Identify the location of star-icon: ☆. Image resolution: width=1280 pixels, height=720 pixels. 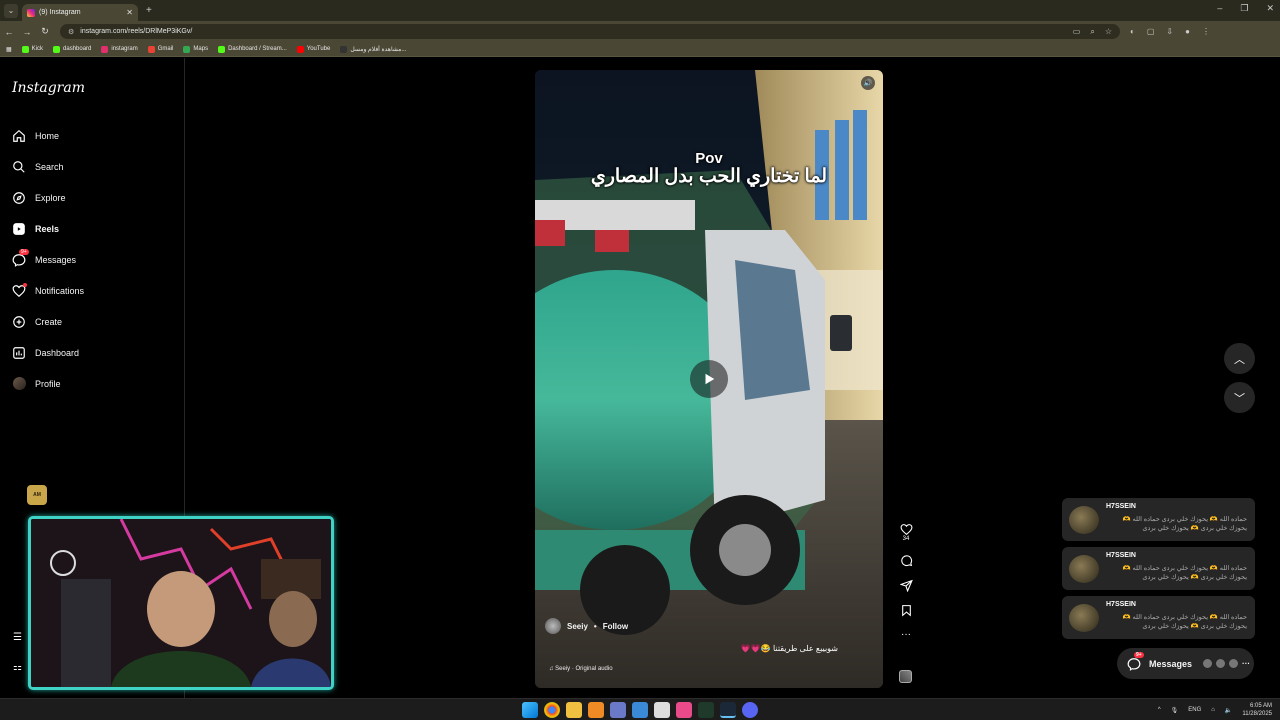
(1108, 32).